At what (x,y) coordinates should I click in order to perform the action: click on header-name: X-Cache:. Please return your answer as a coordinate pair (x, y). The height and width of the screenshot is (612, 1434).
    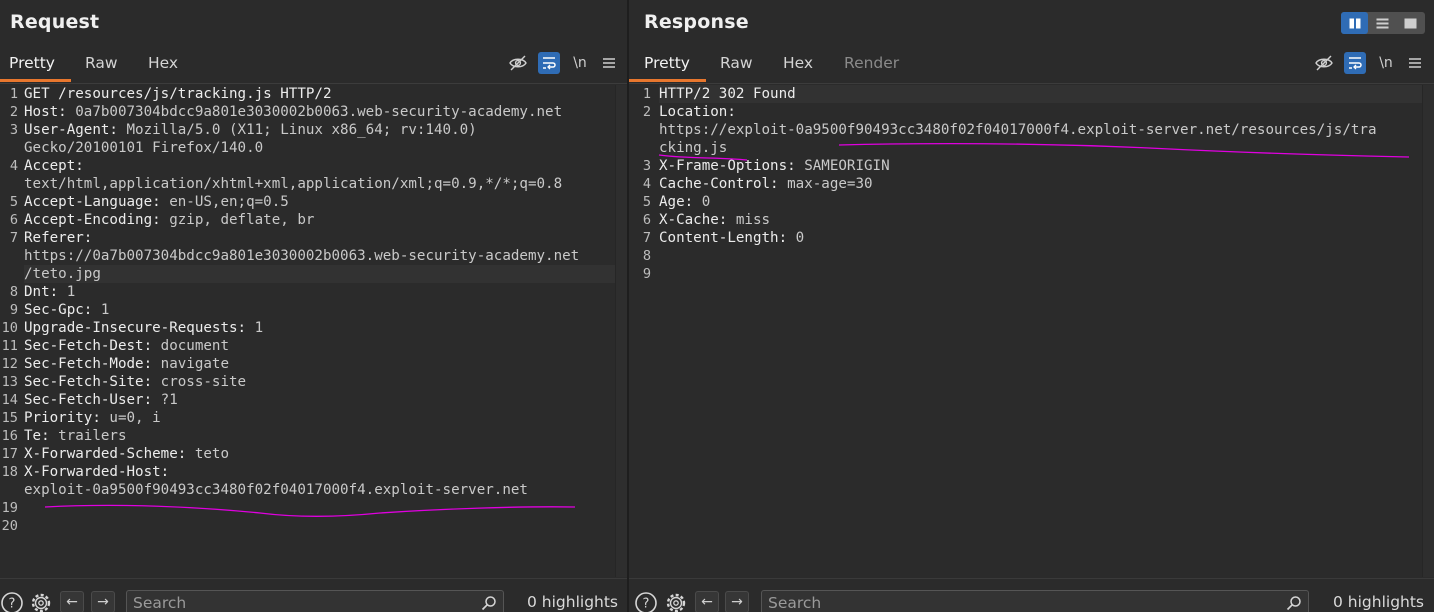
    Looking at the image, I should click on (693, 220).